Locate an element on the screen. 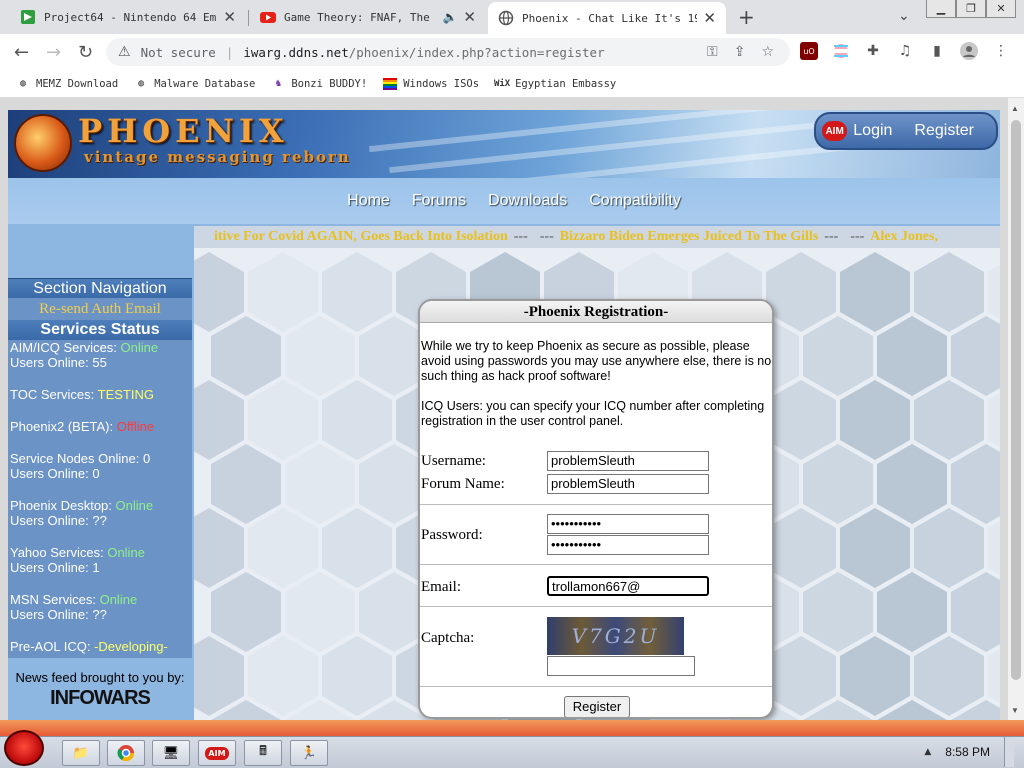 This screenshot has height=768, width=1024. menu-forums: Forums is located at coordinates (439, 201).